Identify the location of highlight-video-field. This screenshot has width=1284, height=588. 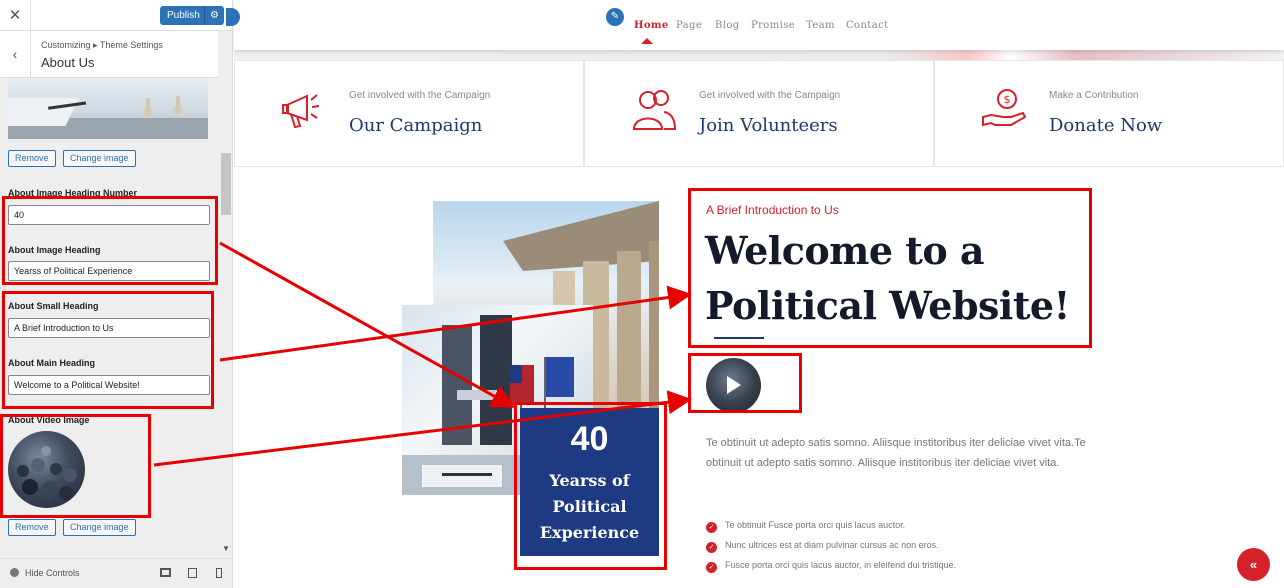
(75, 466).